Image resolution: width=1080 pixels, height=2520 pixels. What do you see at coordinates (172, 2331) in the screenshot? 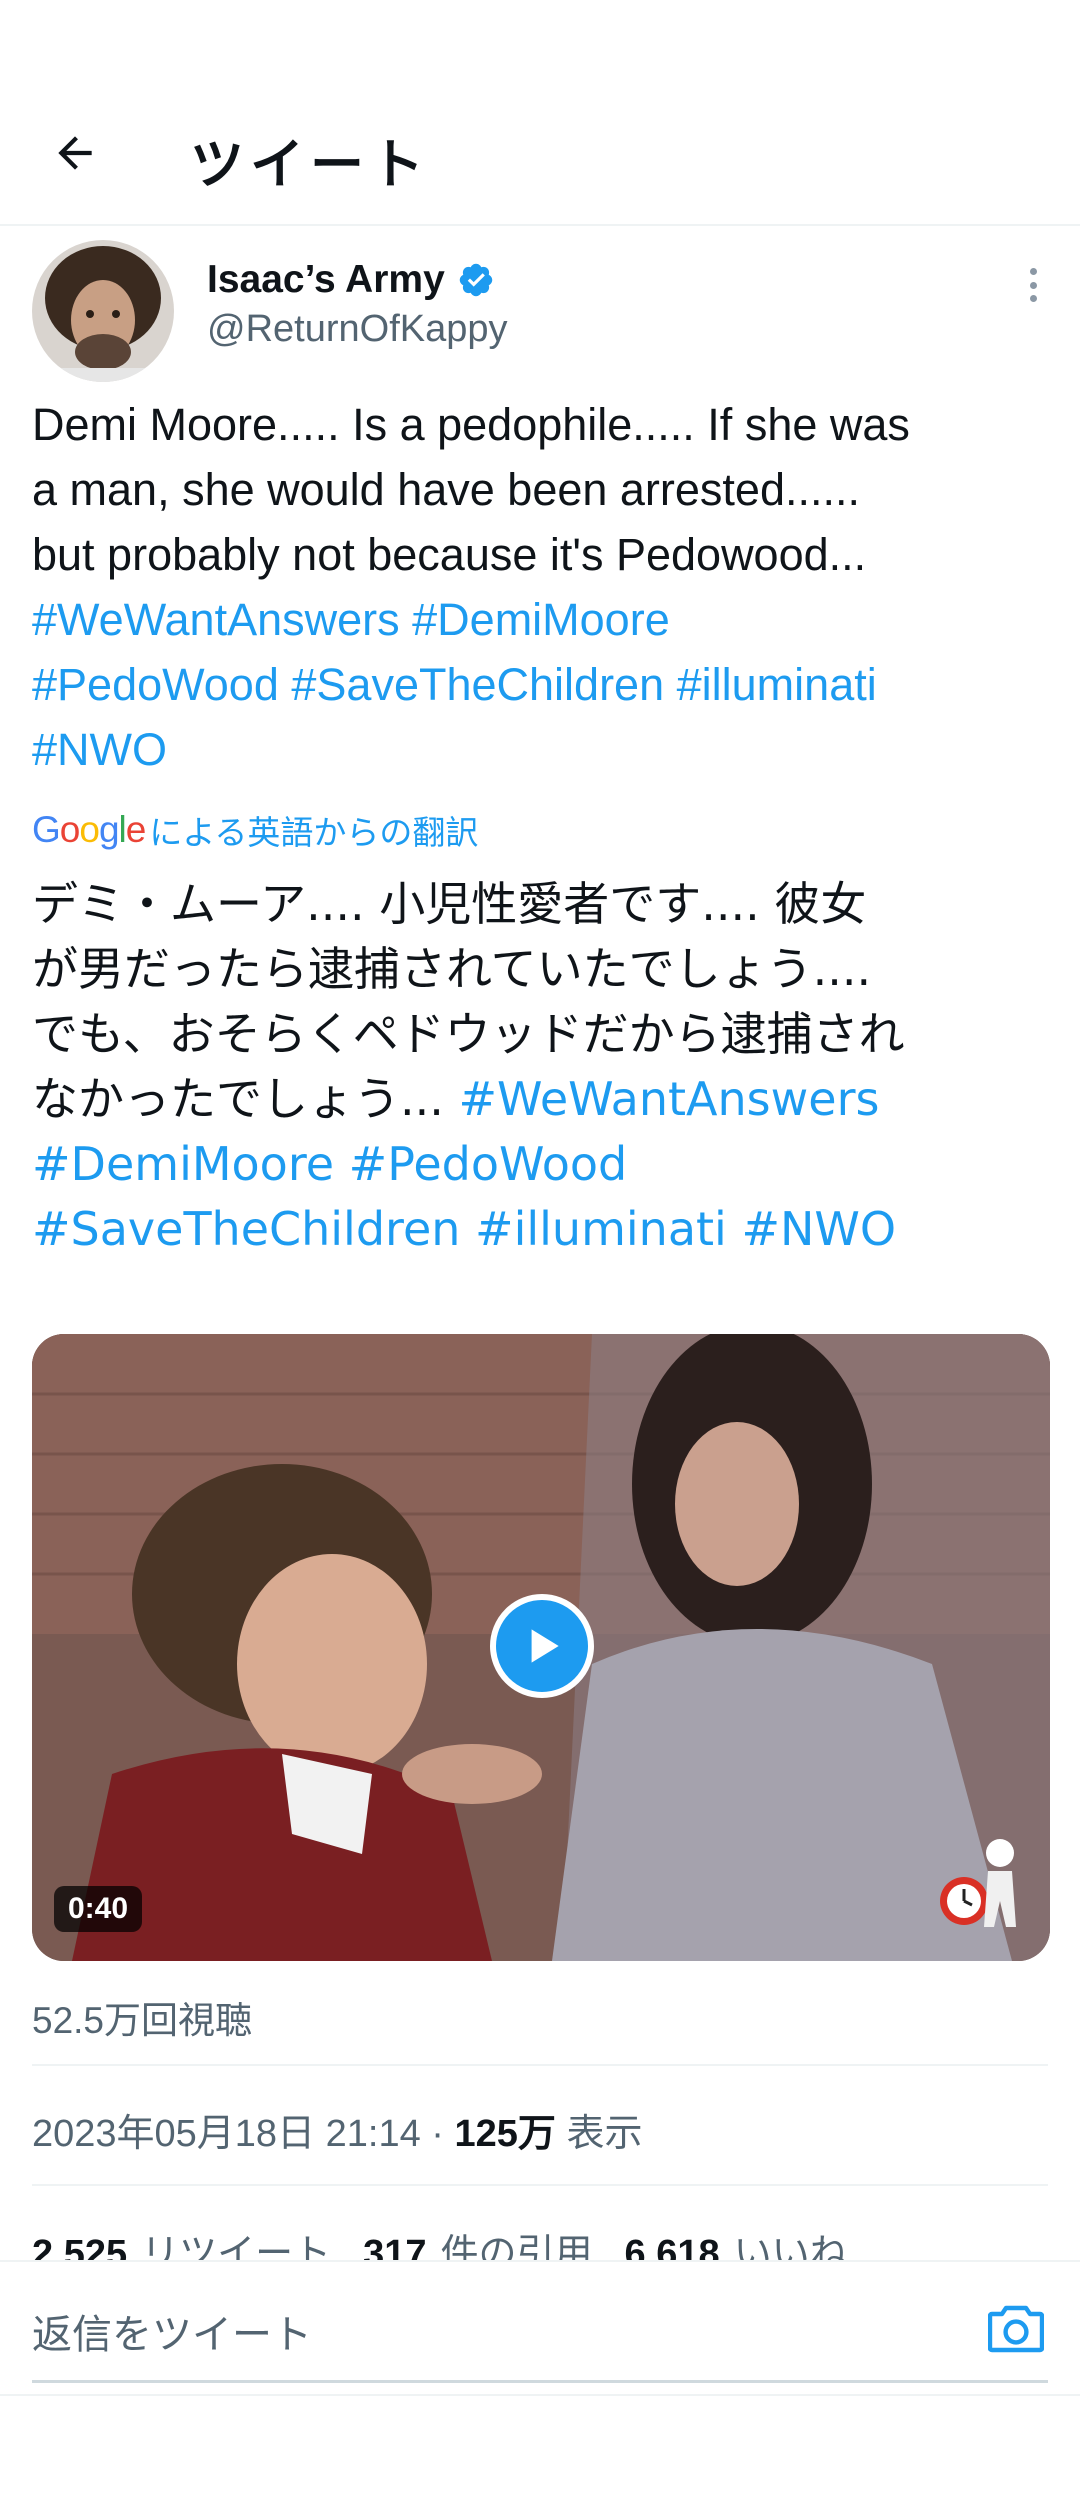
I see `reply-input: 返信をツイート` at bounding box center [172, 2331].